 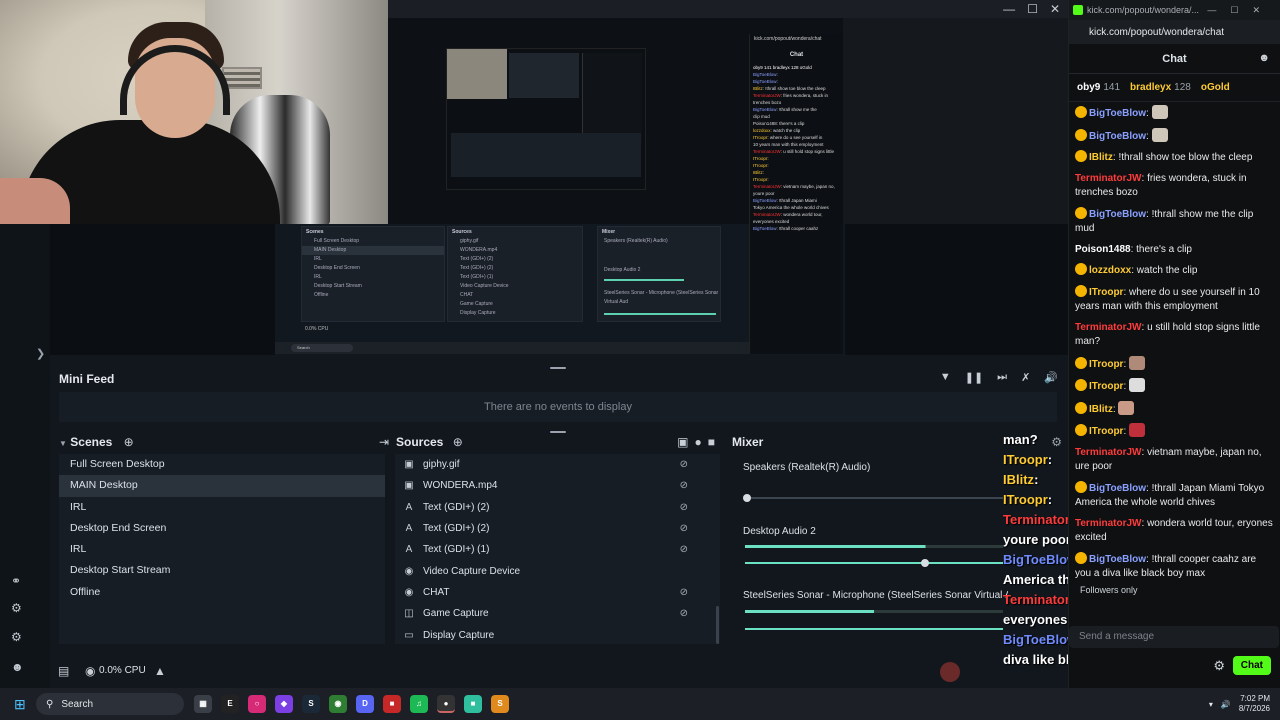 What do you see at coordinates (1174, 637) in the screenshot?
I see `chat-message-input: Send a message` at bounding box center [1174, 637].